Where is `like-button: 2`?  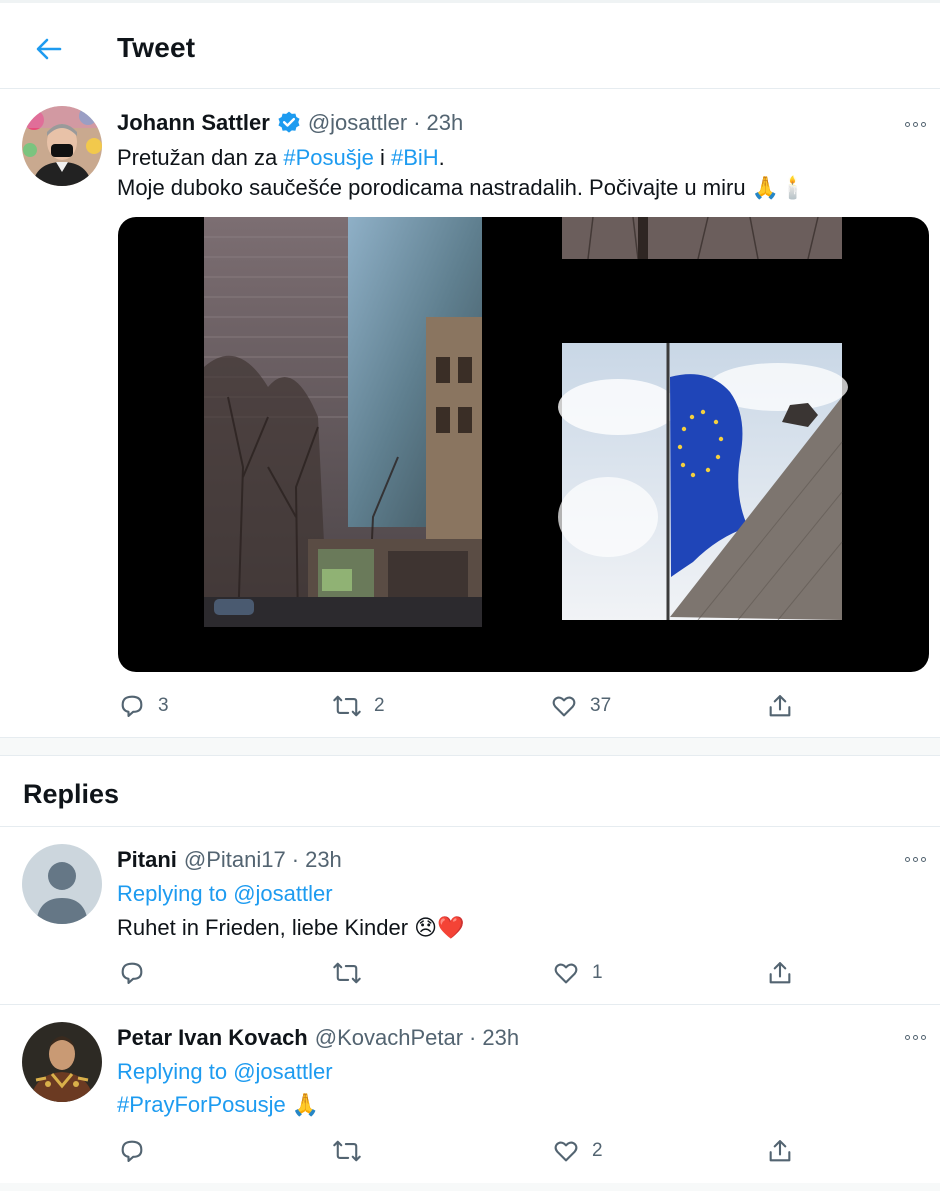 like-button: 2 is located at coordinates (577, 1151).